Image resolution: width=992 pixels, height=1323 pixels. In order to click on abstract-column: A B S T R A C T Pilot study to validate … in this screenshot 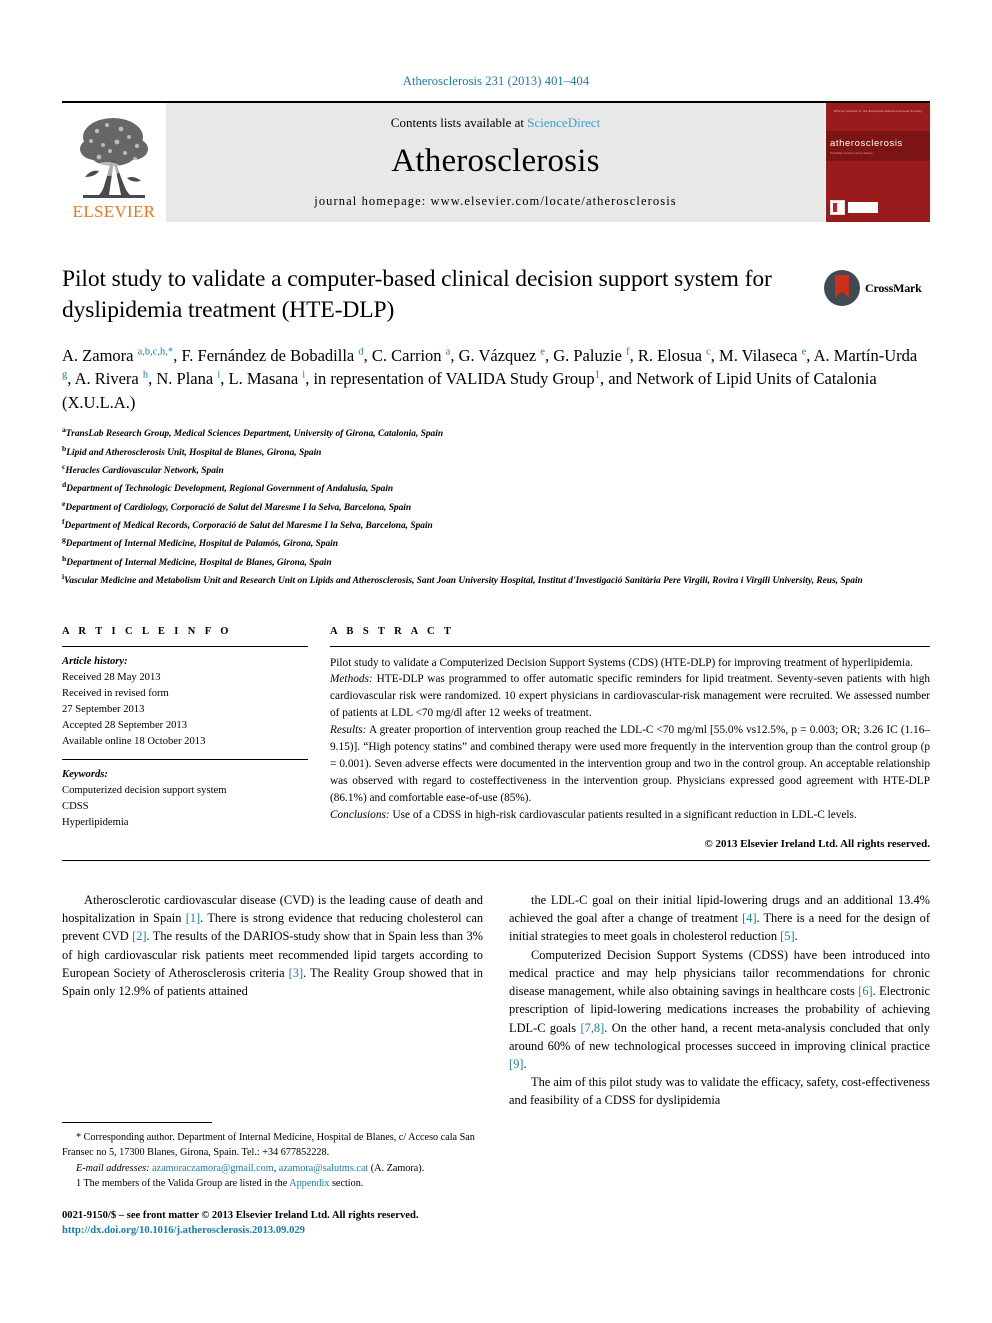, I will do `click(630, 738)`.